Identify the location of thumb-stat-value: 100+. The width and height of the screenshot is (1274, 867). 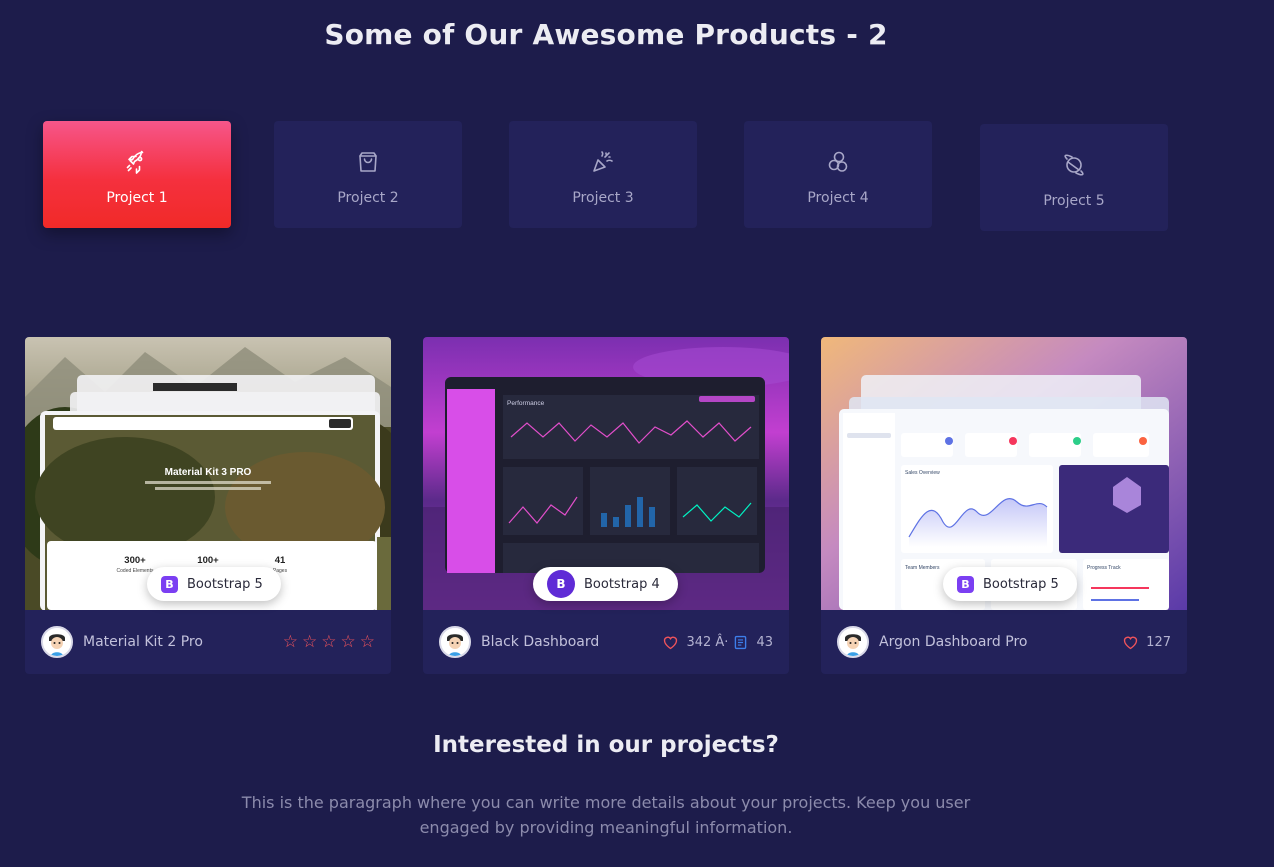
(208, 560).